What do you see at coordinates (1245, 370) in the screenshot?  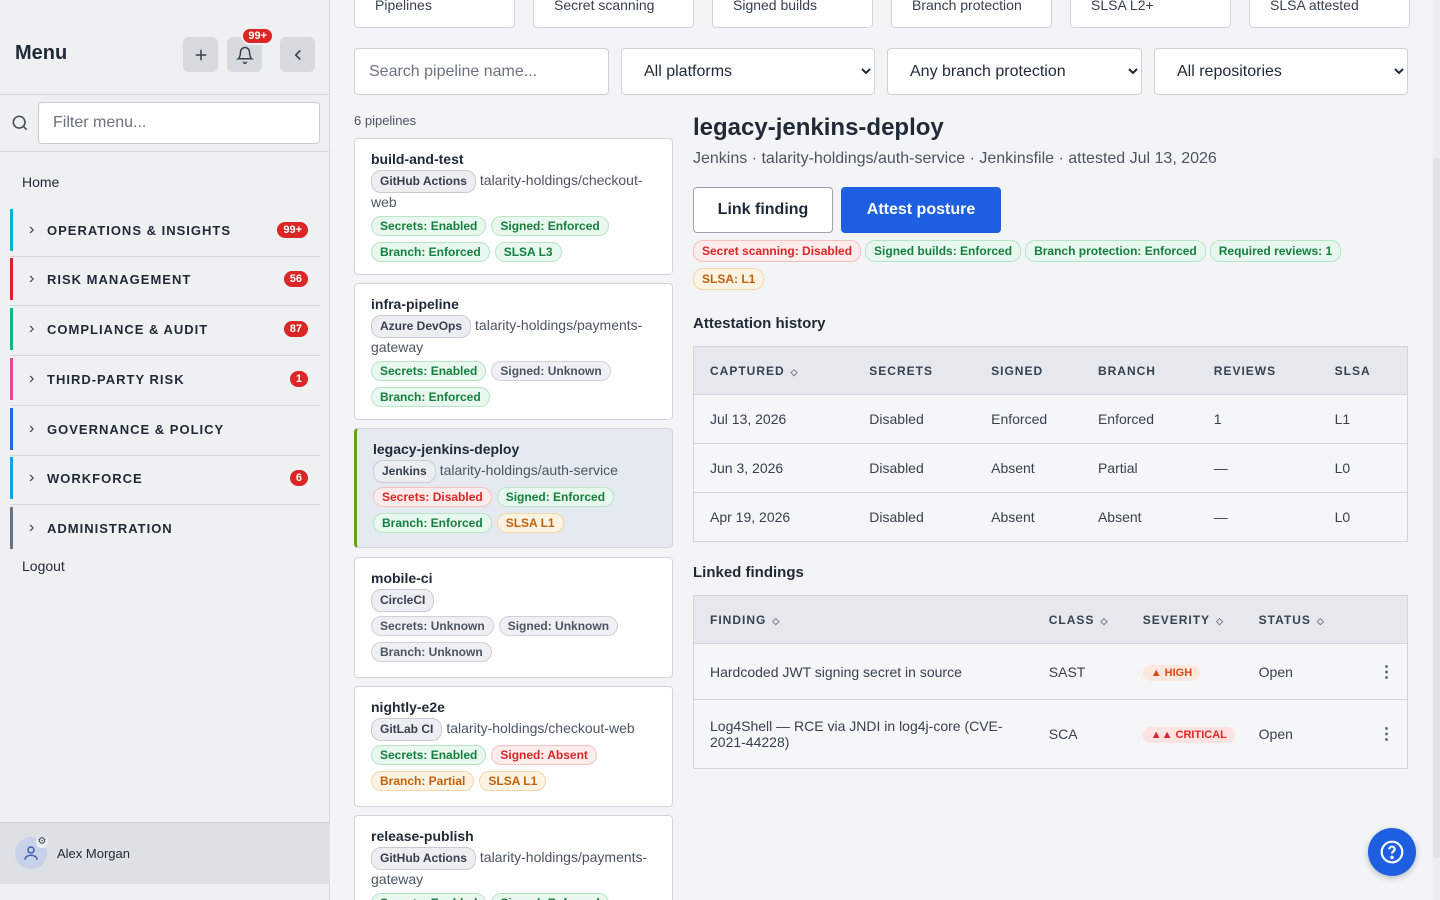 I see `column-header-label: REVIEWS` at bounding box center [1245, 370].